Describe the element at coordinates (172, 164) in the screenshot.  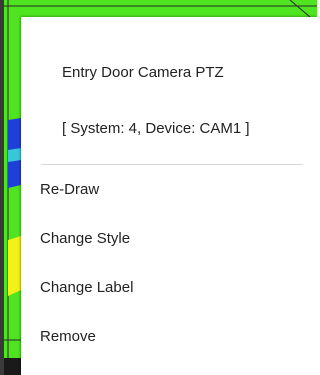
I see `menu-divider` at that location.